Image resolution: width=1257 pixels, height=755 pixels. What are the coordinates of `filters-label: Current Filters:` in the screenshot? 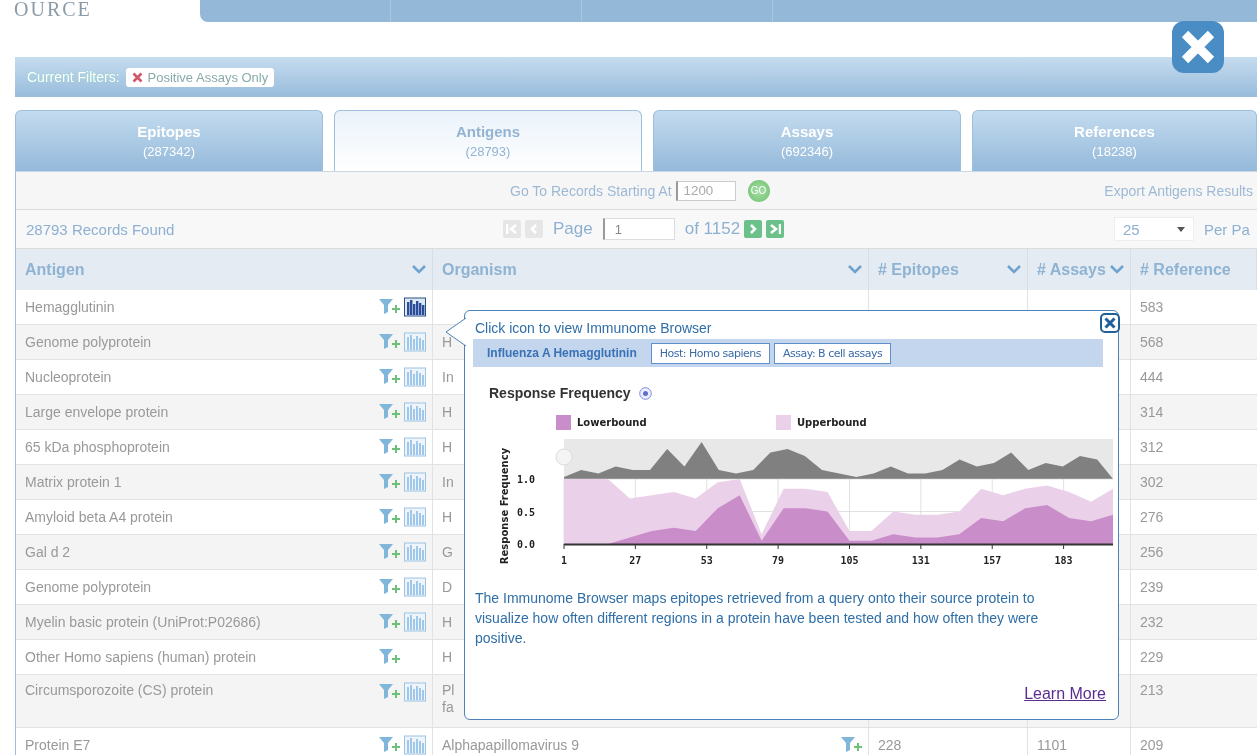 It's located at (73, 77).